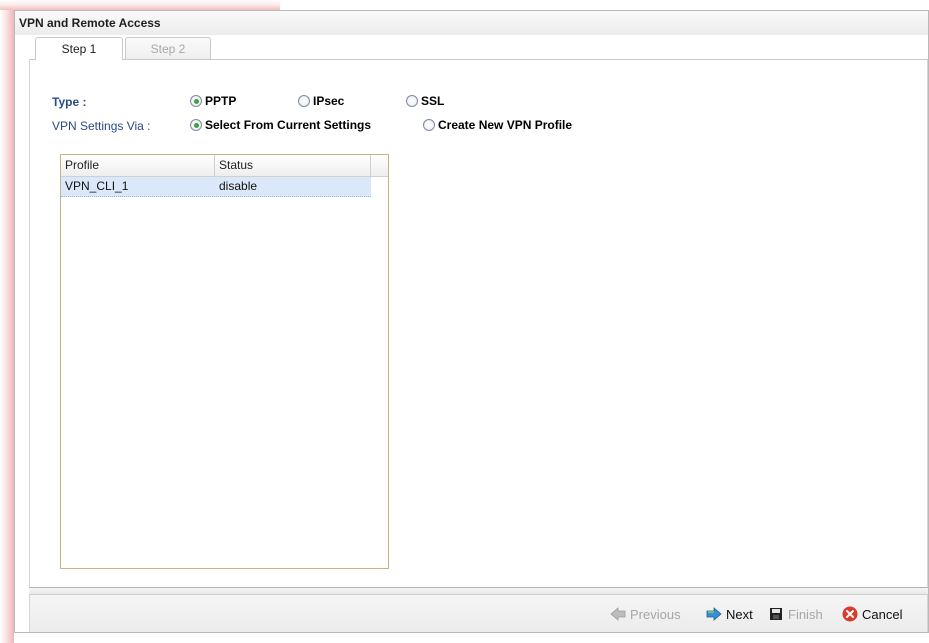 The height and width of the screenshot is (643, 929). What do you see at coordinates (433, 101) in the screenshot?
I see `radio-ssl-label: SSL` at bounding box center [433, 101].